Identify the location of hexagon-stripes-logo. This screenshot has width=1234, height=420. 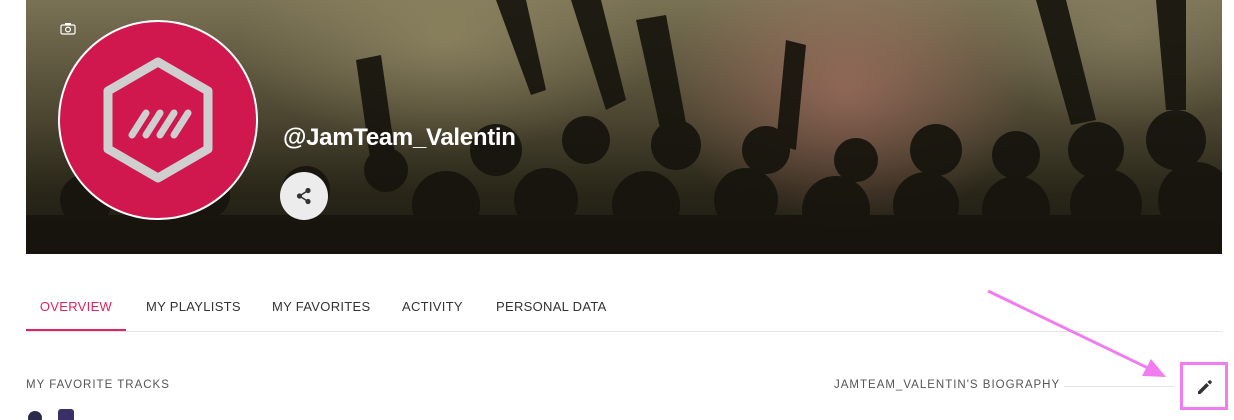
(158, 120).